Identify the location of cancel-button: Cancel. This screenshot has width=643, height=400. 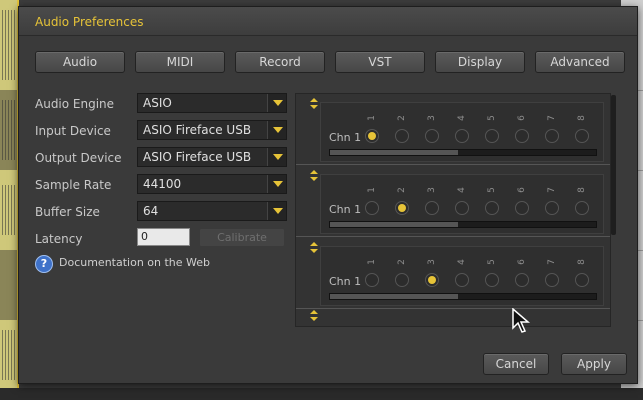
(516, 364).